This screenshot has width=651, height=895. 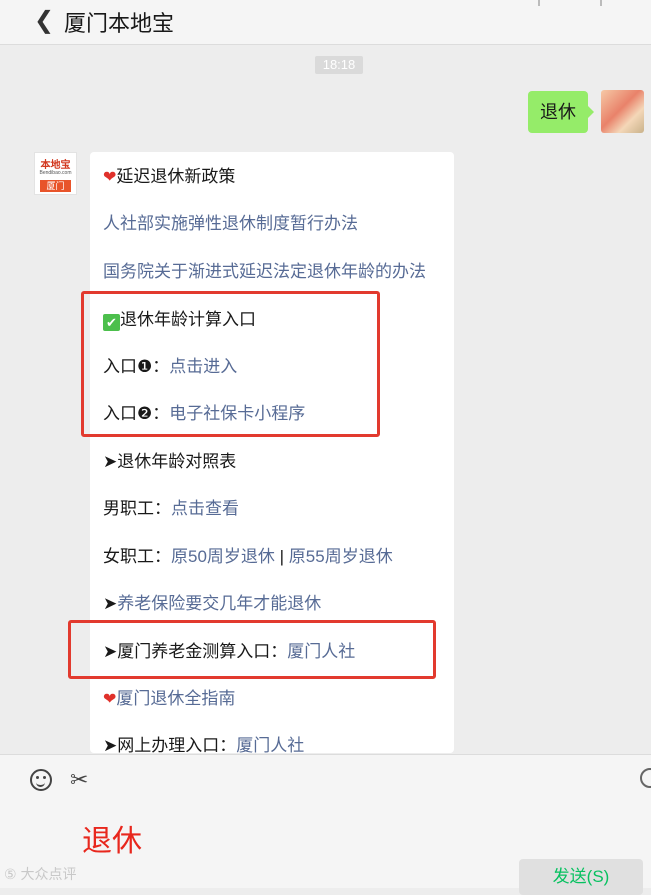 I want to click on my-avatar, so click(x=622, y=111).